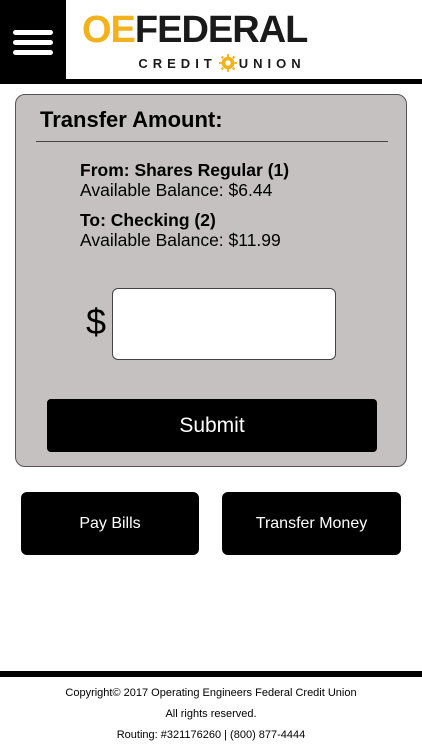 Image resolution: width=422 pixels, height=750 pixels. Describe the element at coordinates (109, 30) in the screenshot. I see `logo-oe: OE` at that location.